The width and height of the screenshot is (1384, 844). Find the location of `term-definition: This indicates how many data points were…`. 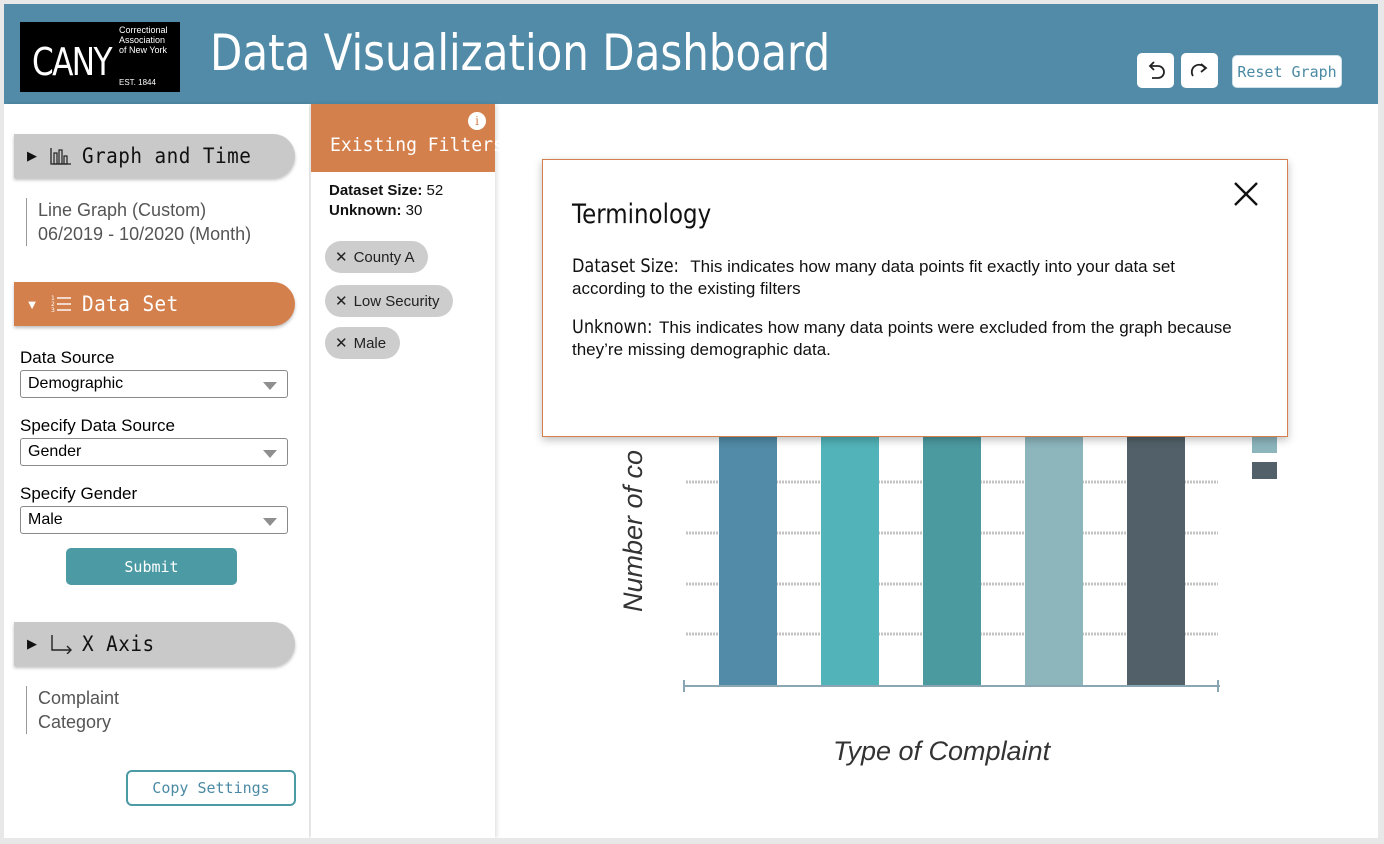

term-definition: This indicates how many data points were… is located at coordinates (902, 338).